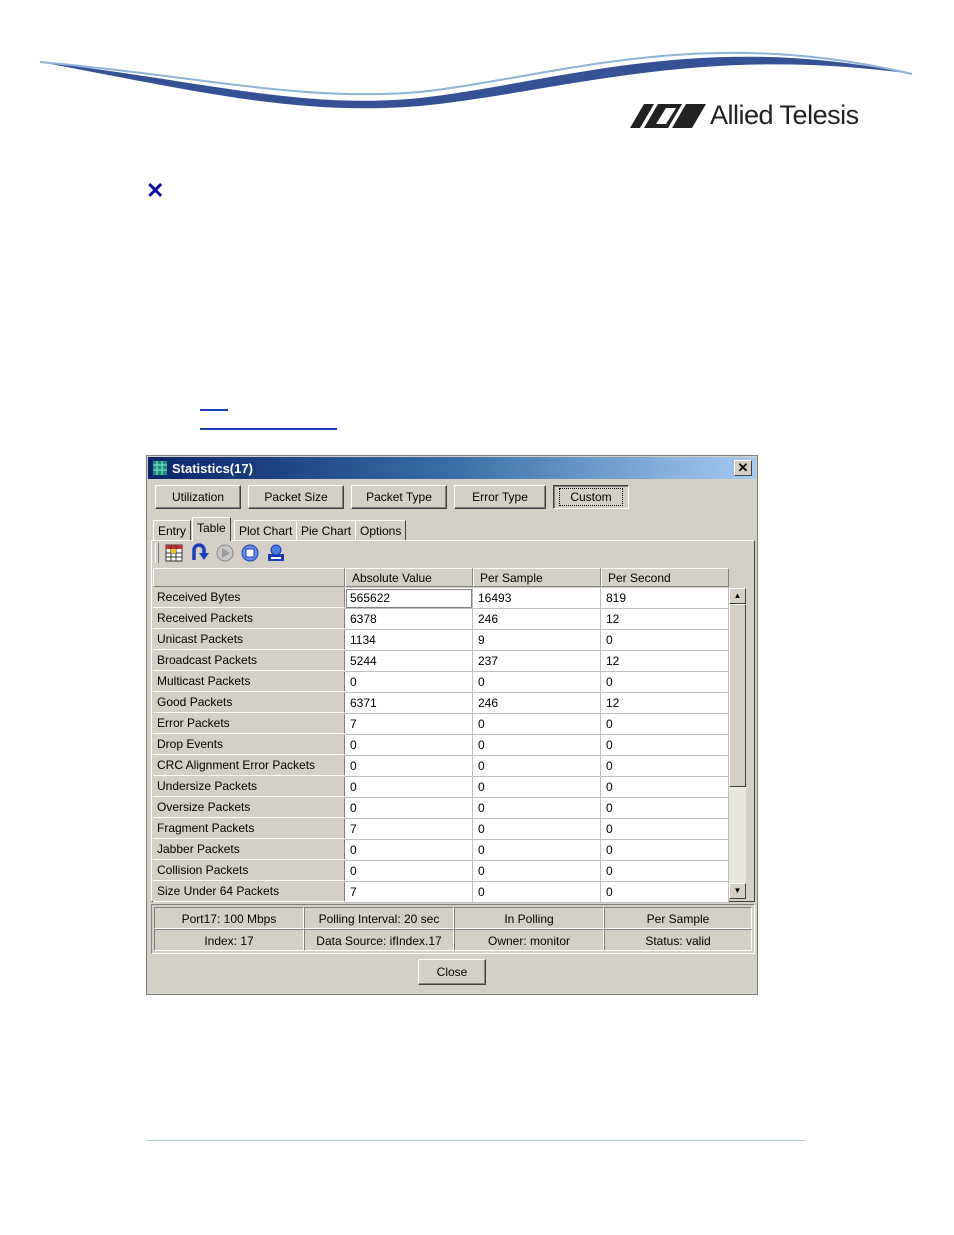  I want to click on title-bar: Statistics(17) ✕, so click(452, 468).